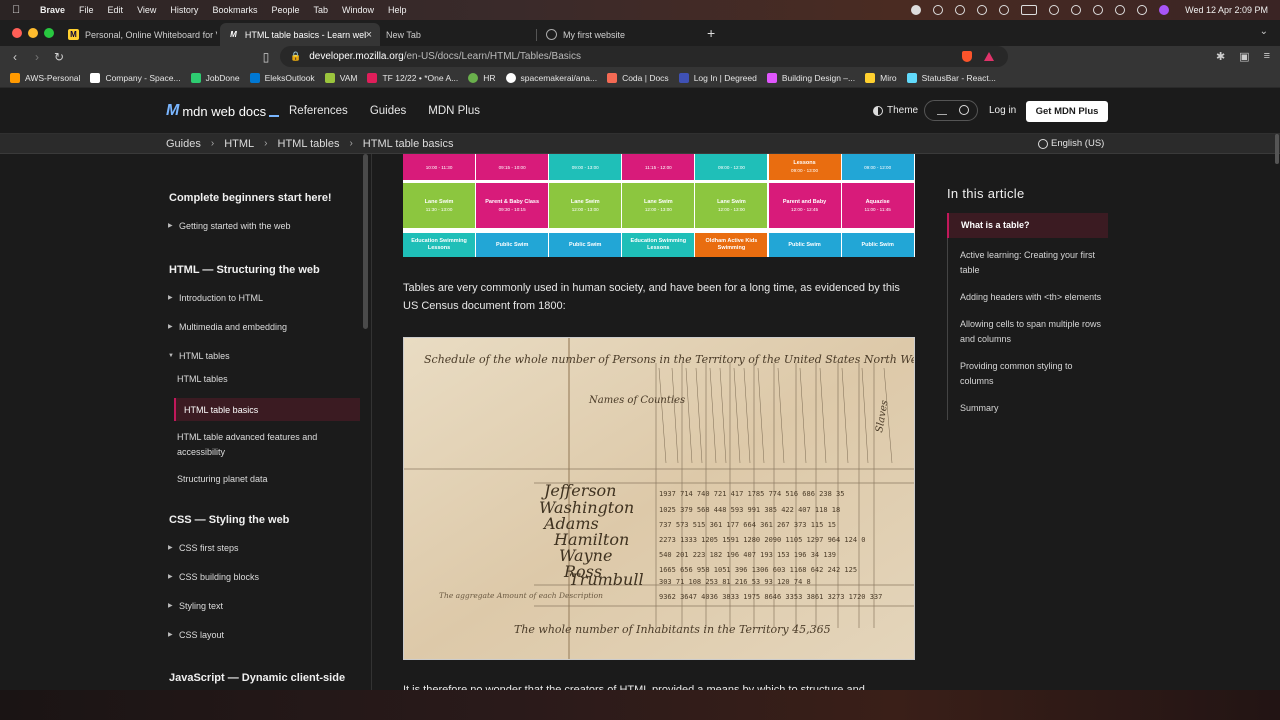  What do you see at coordinates (1220, 56) in the screenshot?
I see `extensions-icon: ✱` at bounding box center [1220, 56].